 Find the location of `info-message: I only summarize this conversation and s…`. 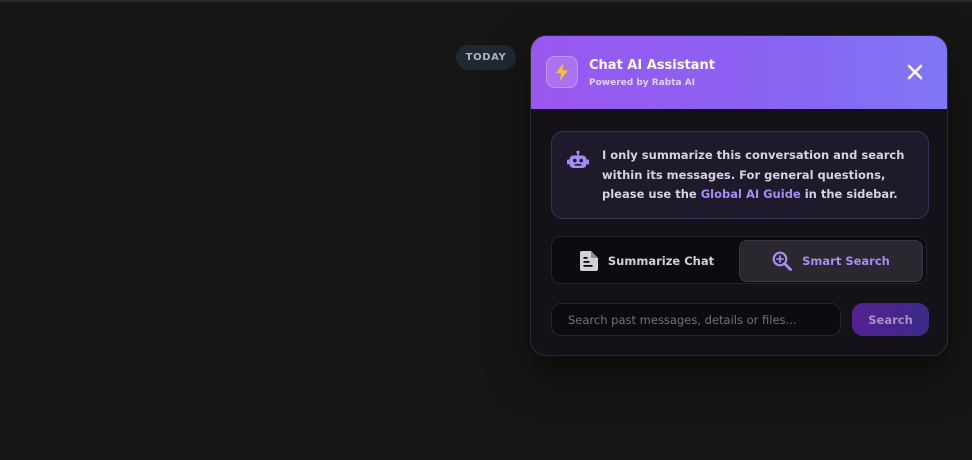

info-message: I only summarize this conversation and s… is located at coordinates (758, 175).